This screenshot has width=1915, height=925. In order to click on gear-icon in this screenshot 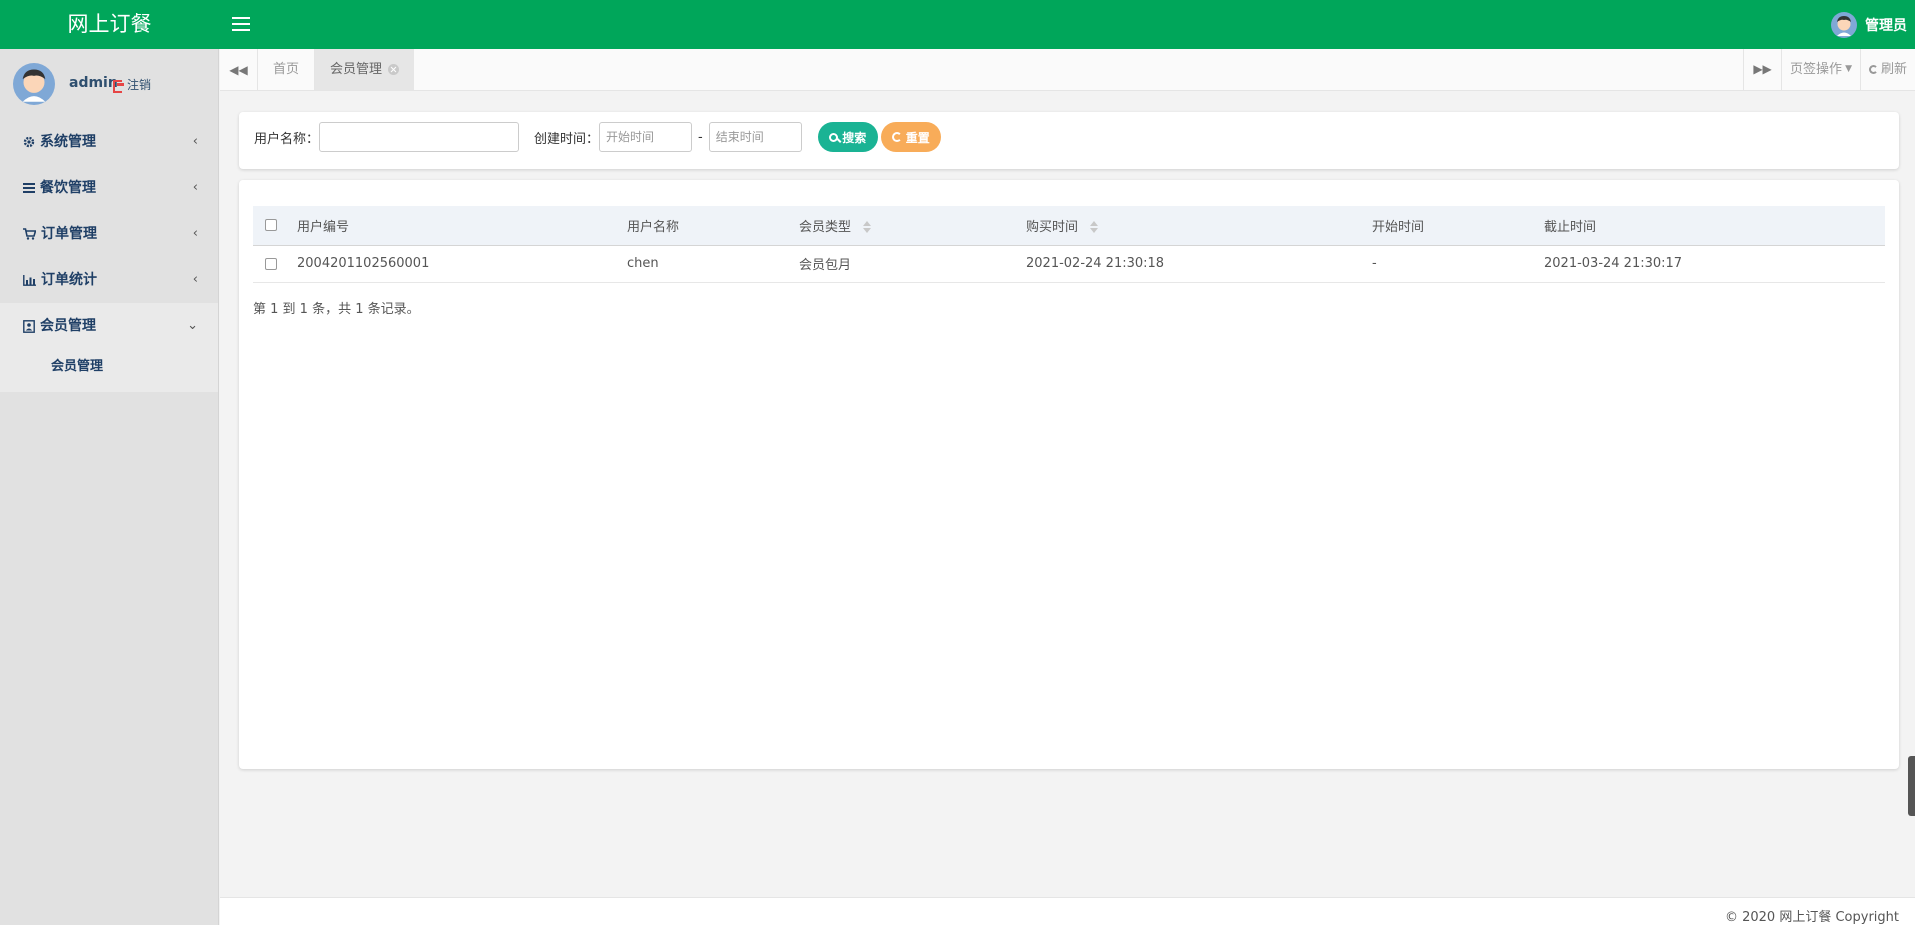, I will do `click(29, 142)`.